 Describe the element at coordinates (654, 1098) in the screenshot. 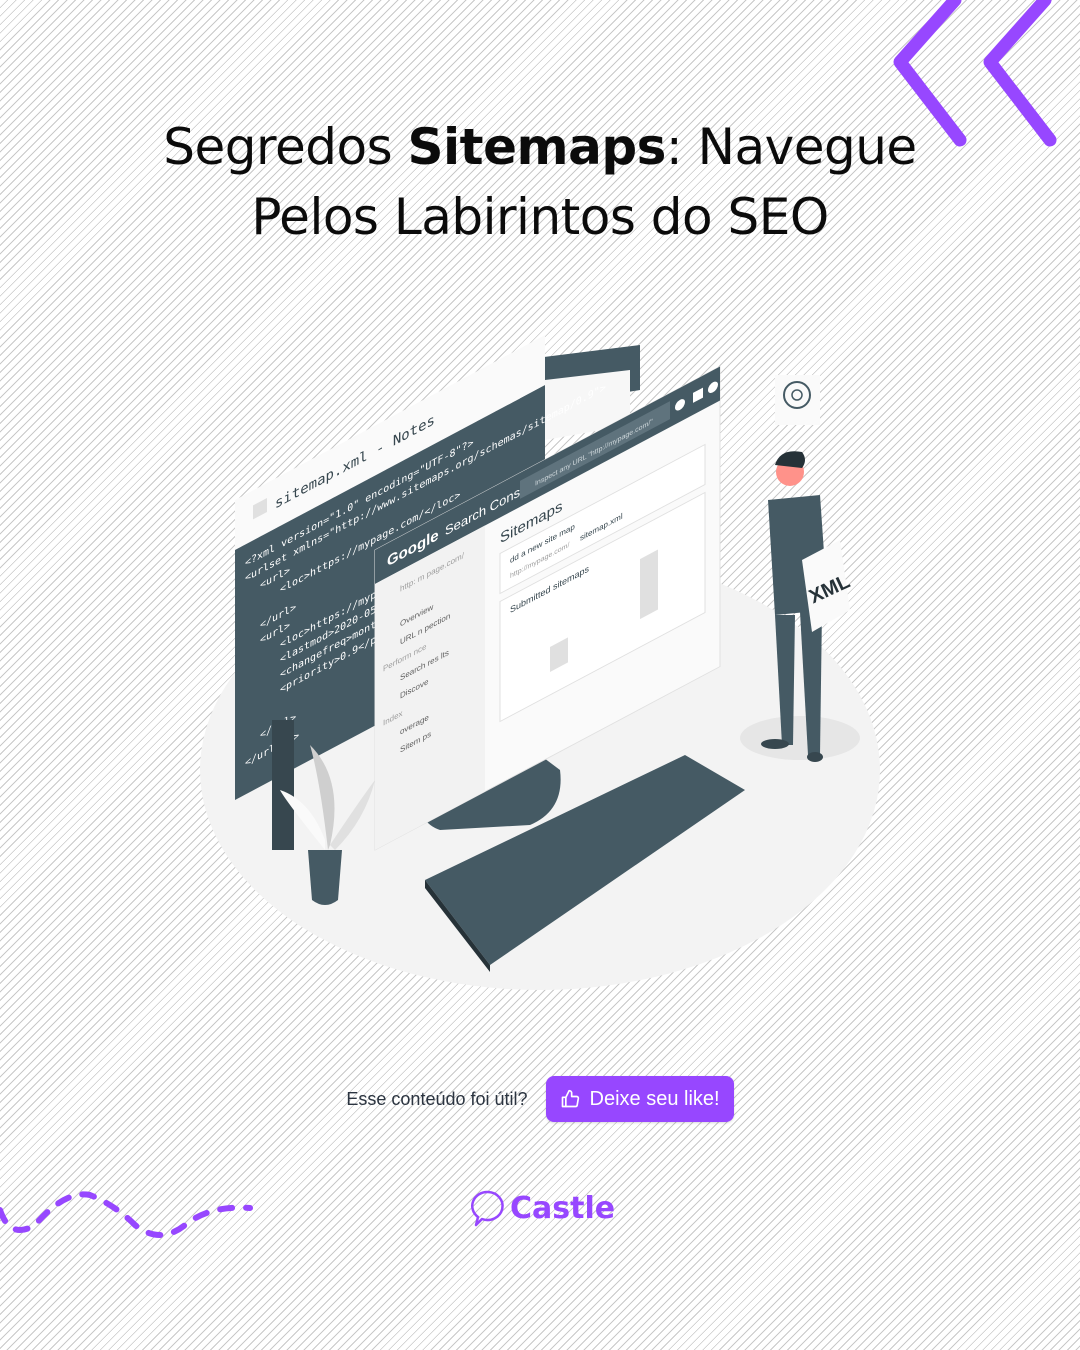

I see `like-button-label: Deixe seu like!` at that location.